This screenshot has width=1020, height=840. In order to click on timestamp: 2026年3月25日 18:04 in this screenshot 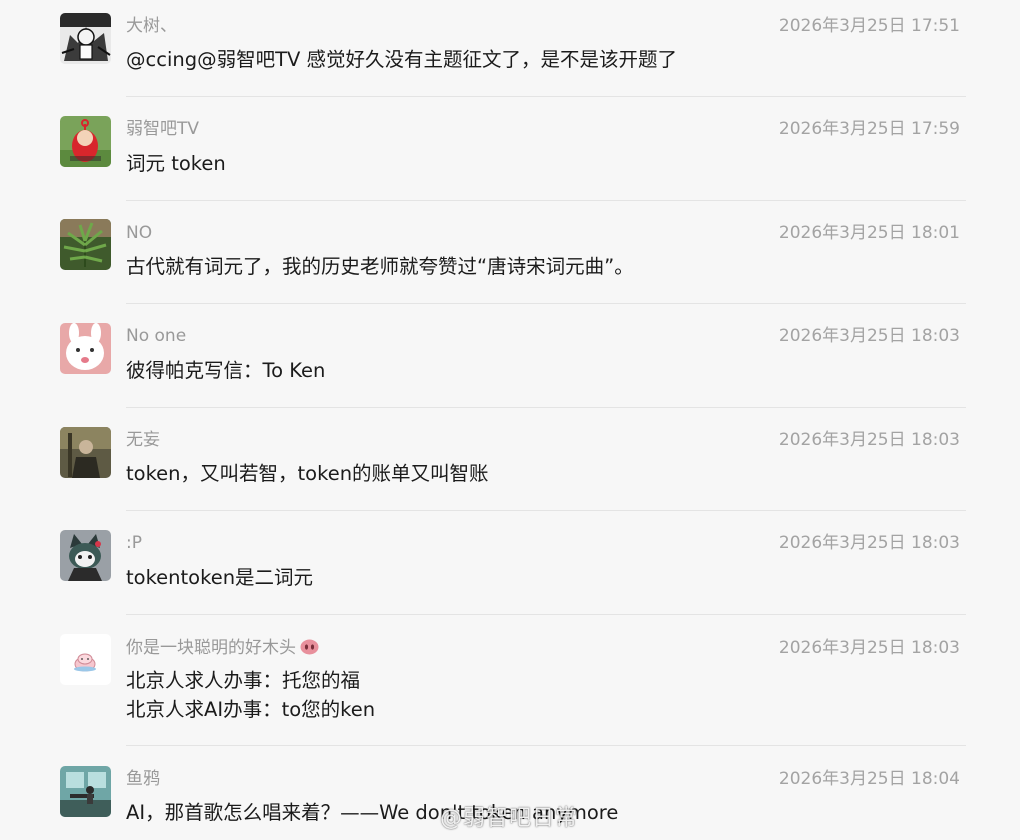, I will do `click(869, 779)`.